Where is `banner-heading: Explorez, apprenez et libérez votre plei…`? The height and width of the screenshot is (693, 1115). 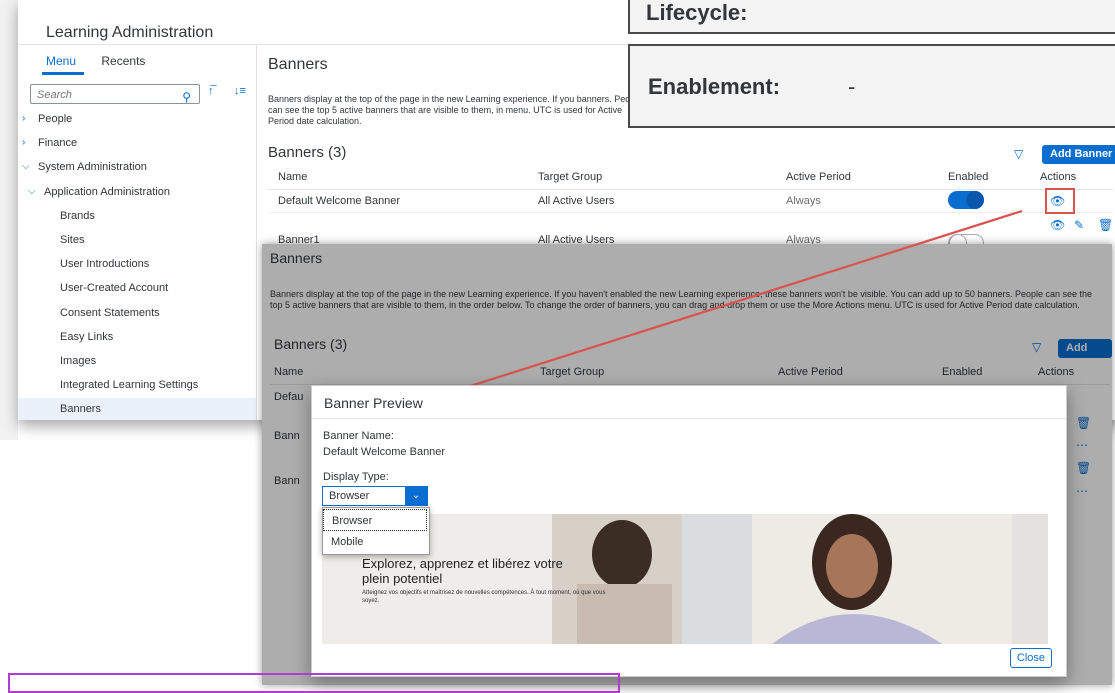 banner-heading: Explorez, apprenez et libérez votre plei… is located at coordinates (462, 571).